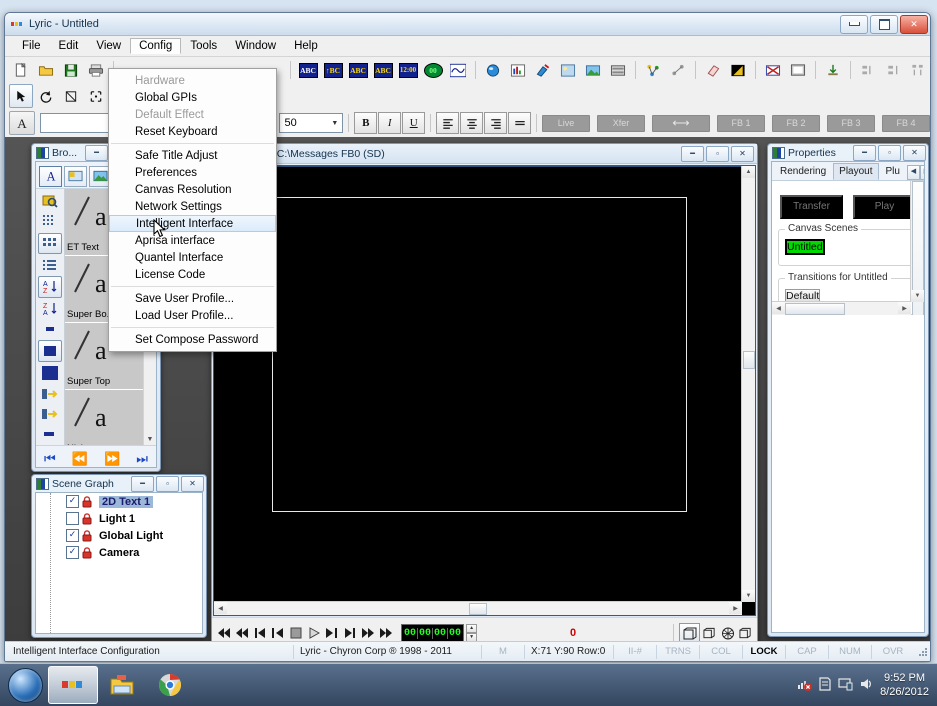 The height and width of the screenshot is (706, 937). Describe the element at coordinates (748, 172) in the screenshot. I see `scroll-up-arrow-icon: ▲` at that location.